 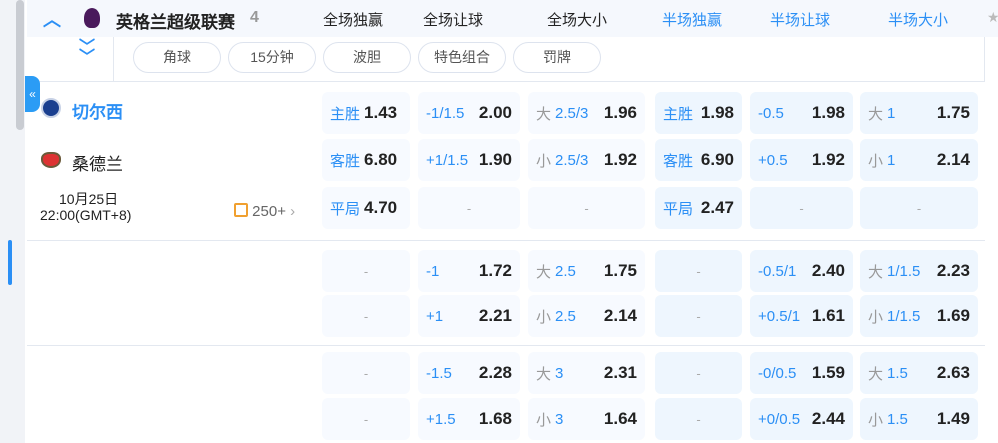 What do you see at coordinates (565, 271) in the screenshot?
I see `handicap-line: 2.5` at bounding box center [565, 271].